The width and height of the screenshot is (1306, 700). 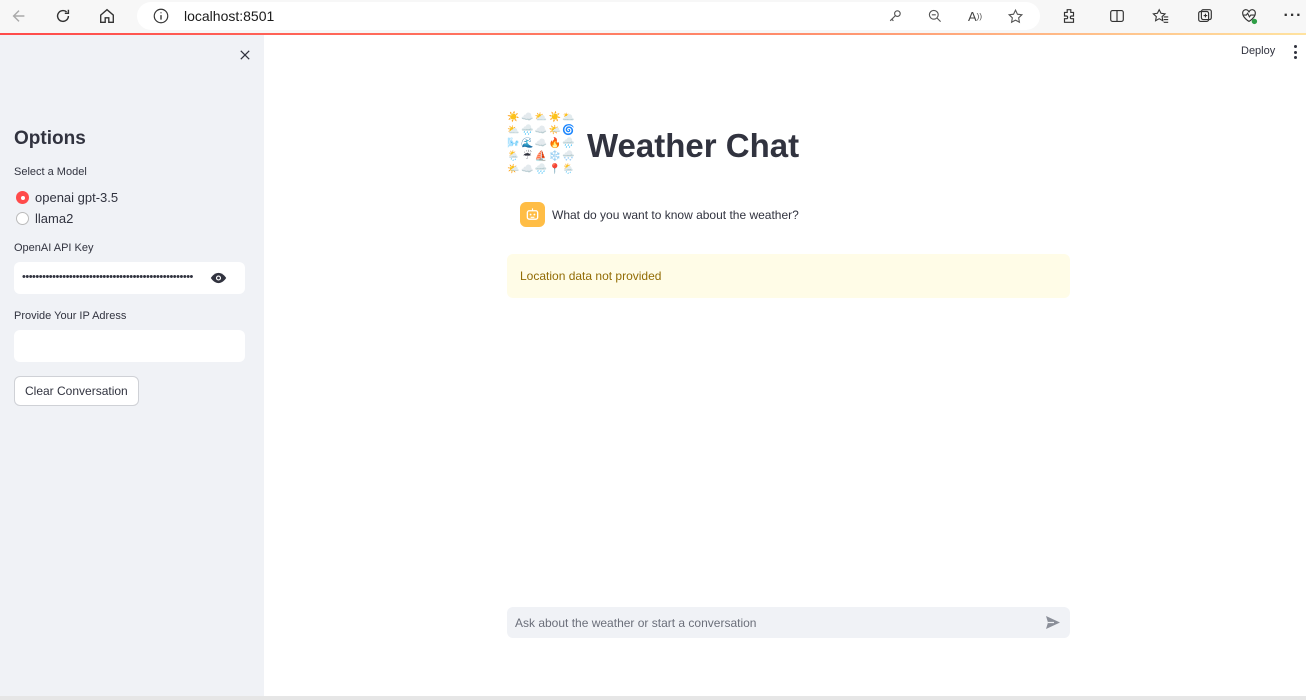 I want to click on bottom-border, so click(x=653, y=698).